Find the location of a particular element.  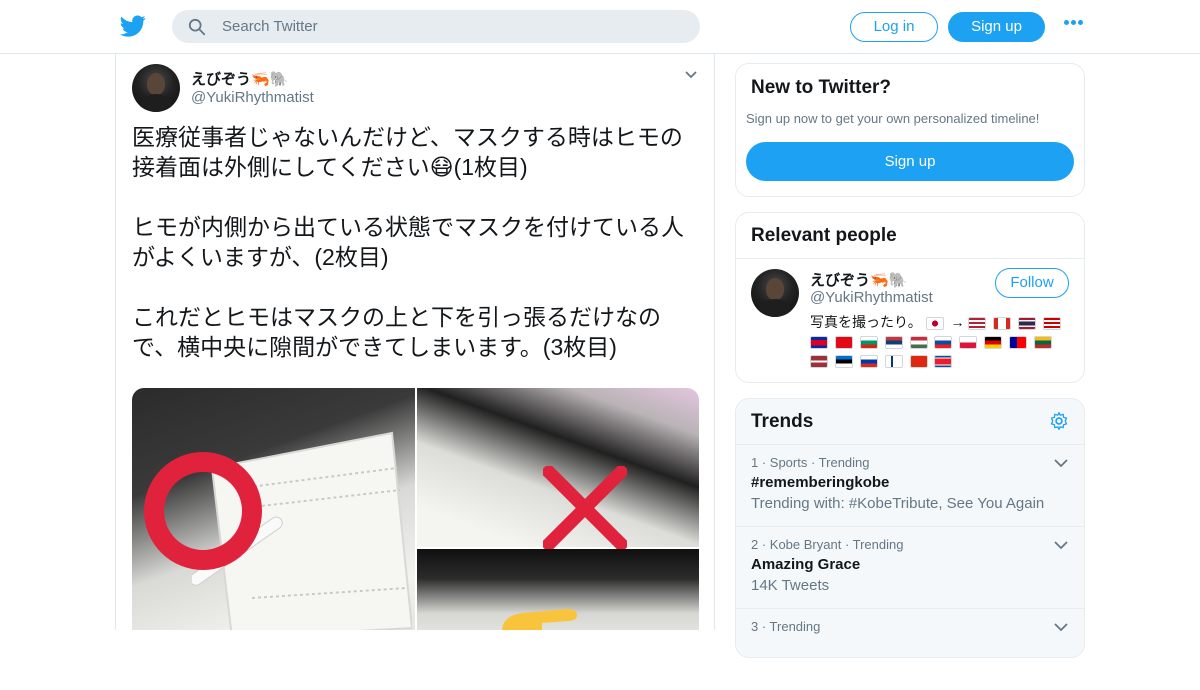

arrow-icon: → is located at coordinates (957, 322).